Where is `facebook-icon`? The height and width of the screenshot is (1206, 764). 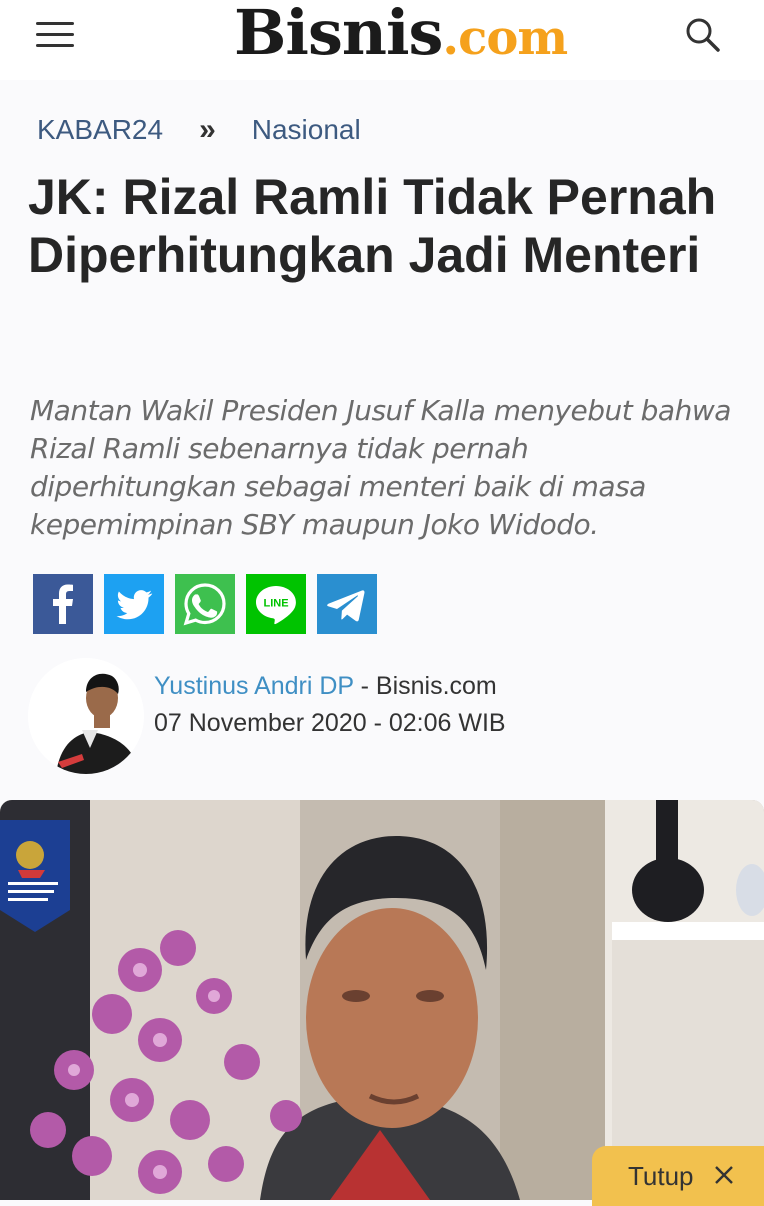 facebook-icon is located at coordinates (63, 604).